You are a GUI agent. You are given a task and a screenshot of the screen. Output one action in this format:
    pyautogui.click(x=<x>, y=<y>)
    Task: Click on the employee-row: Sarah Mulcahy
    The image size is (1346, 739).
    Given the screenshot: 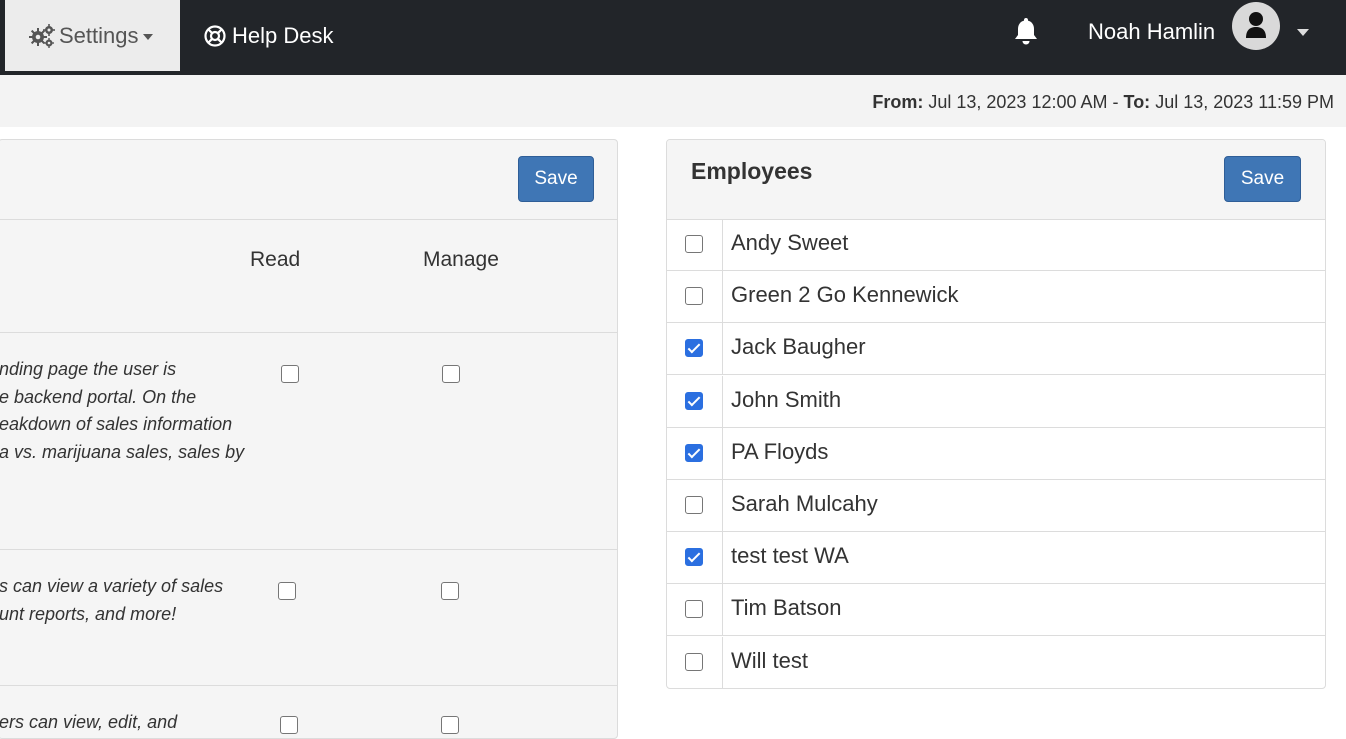 What is the action you would take?
    pyautogui.click(x=996, y=506)
    